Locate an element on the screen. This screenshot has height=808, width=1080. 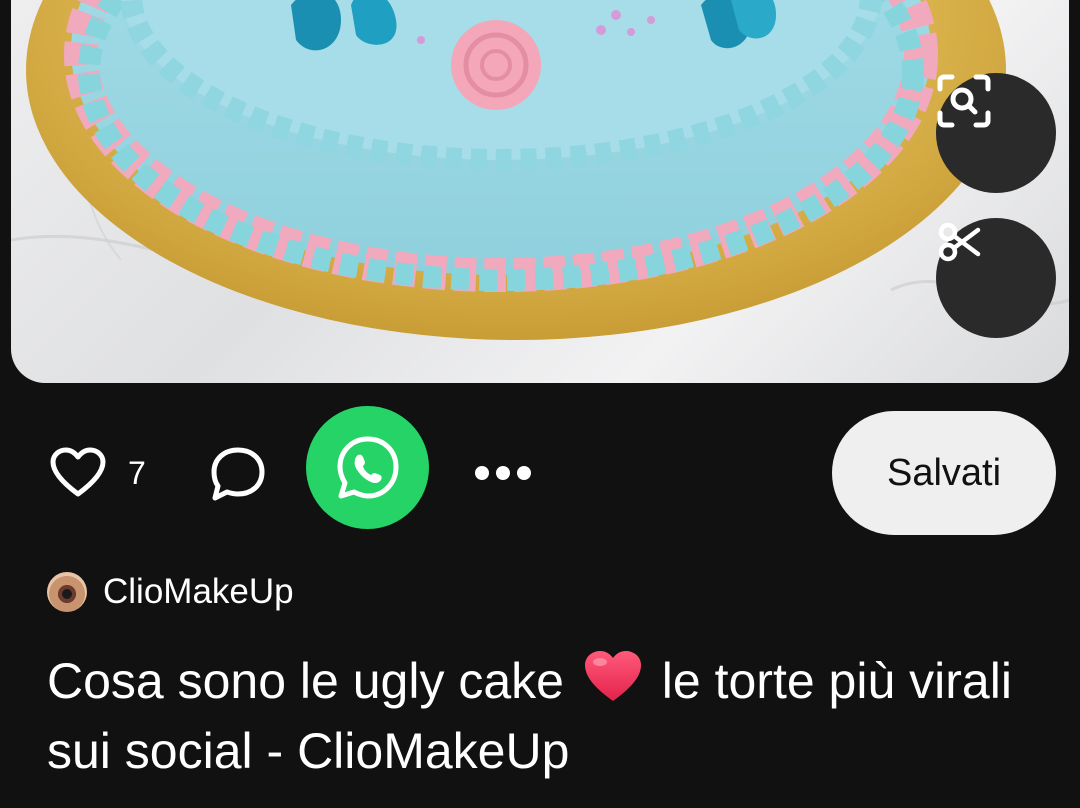
author-row: ClioMakeUp is located at coordinates (170, 592).